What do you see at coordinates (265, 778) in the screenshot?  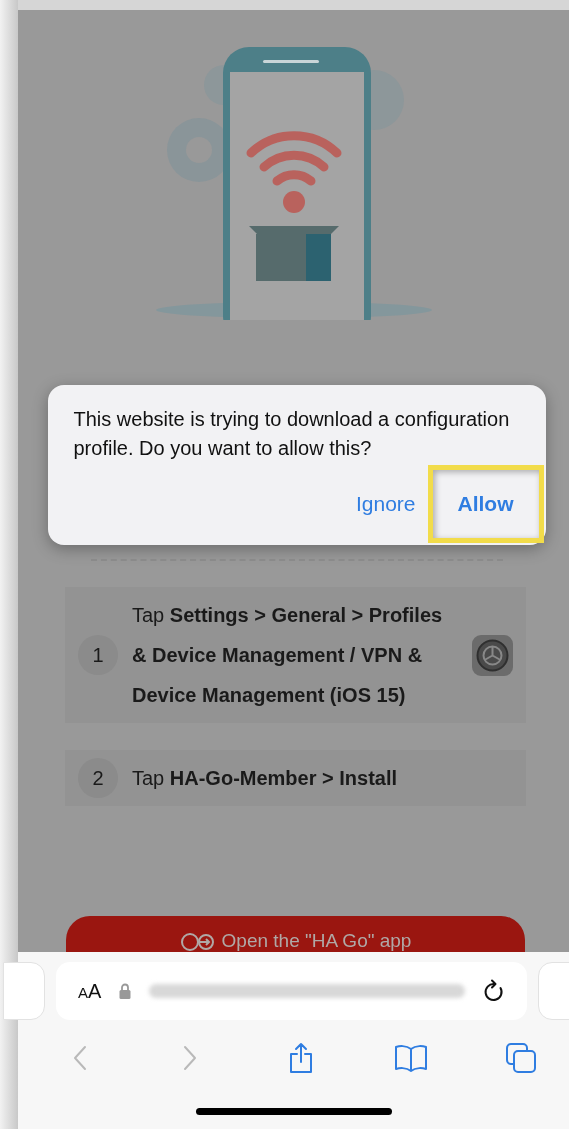 I see `step-instruction: Tap HA-Go-Member > Install` at bounding box center [265, 778].